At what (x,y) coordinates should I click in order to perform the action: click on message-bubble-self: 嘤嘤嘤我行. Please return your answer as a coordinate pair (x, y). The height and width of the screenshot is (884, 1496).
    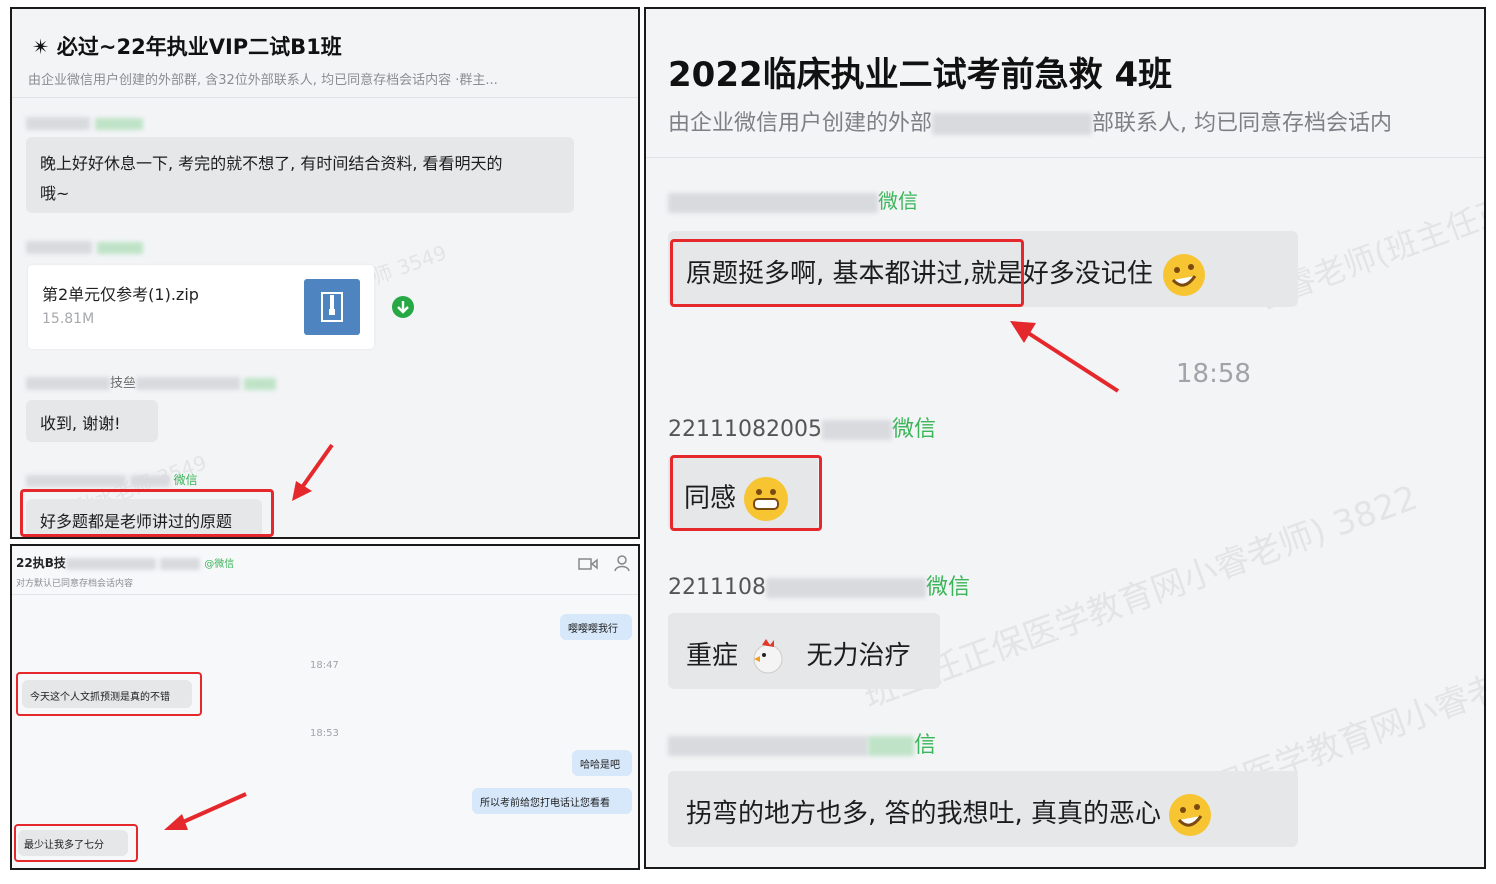
    Looking at the image, I should click on (596, 627).